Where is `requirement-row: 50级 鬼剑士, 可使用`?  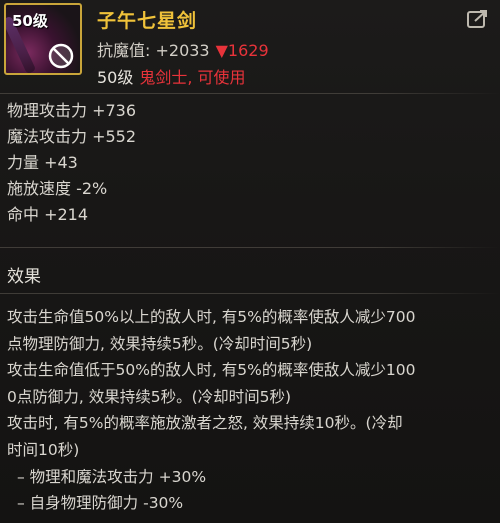 requirement-row: 50级 鬼剑士, 可使用 is located at coordinates (171, 76).